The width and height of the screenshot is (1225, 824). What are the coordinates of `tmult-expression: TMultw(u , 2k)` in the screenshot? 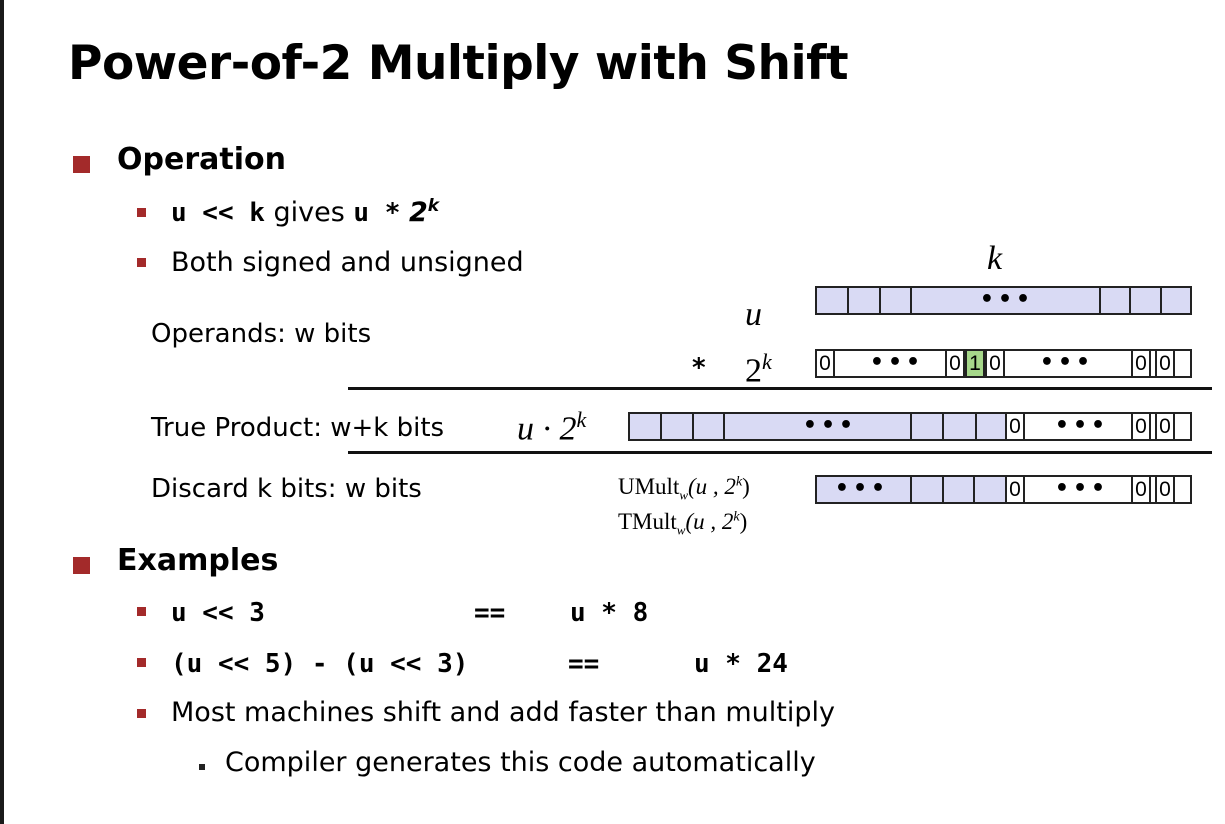 It's located at (682, 524).